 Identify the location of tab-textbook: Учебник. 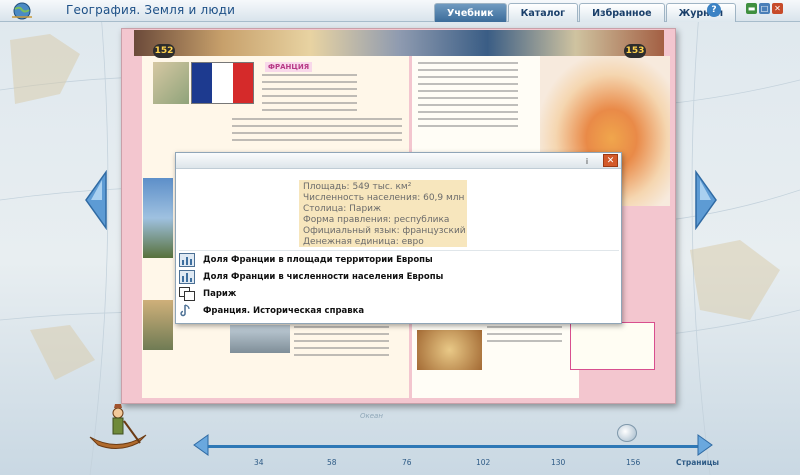
(470, 12).